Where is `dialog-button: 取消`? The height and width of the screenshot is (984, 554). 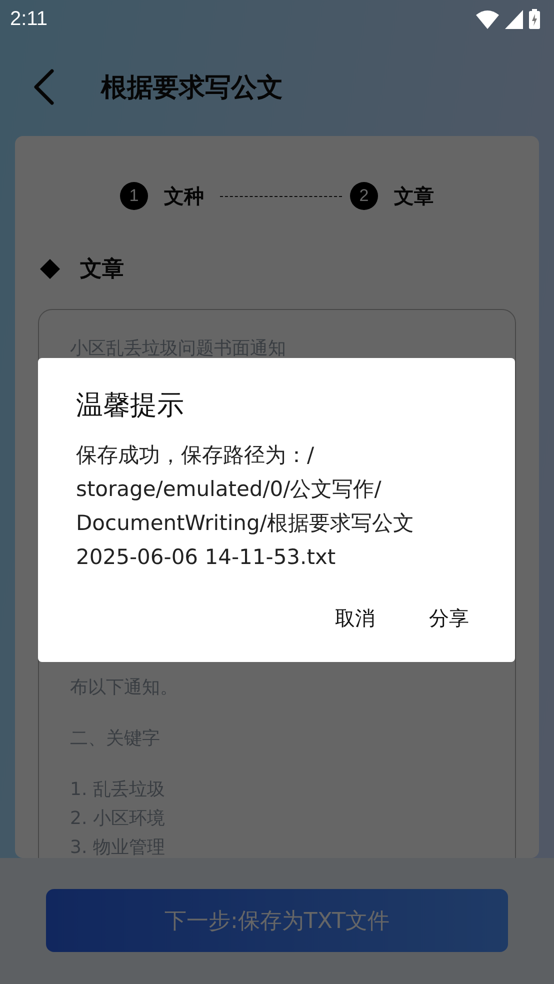 dialog-button: 取消 is located at coordinates (355, 618).